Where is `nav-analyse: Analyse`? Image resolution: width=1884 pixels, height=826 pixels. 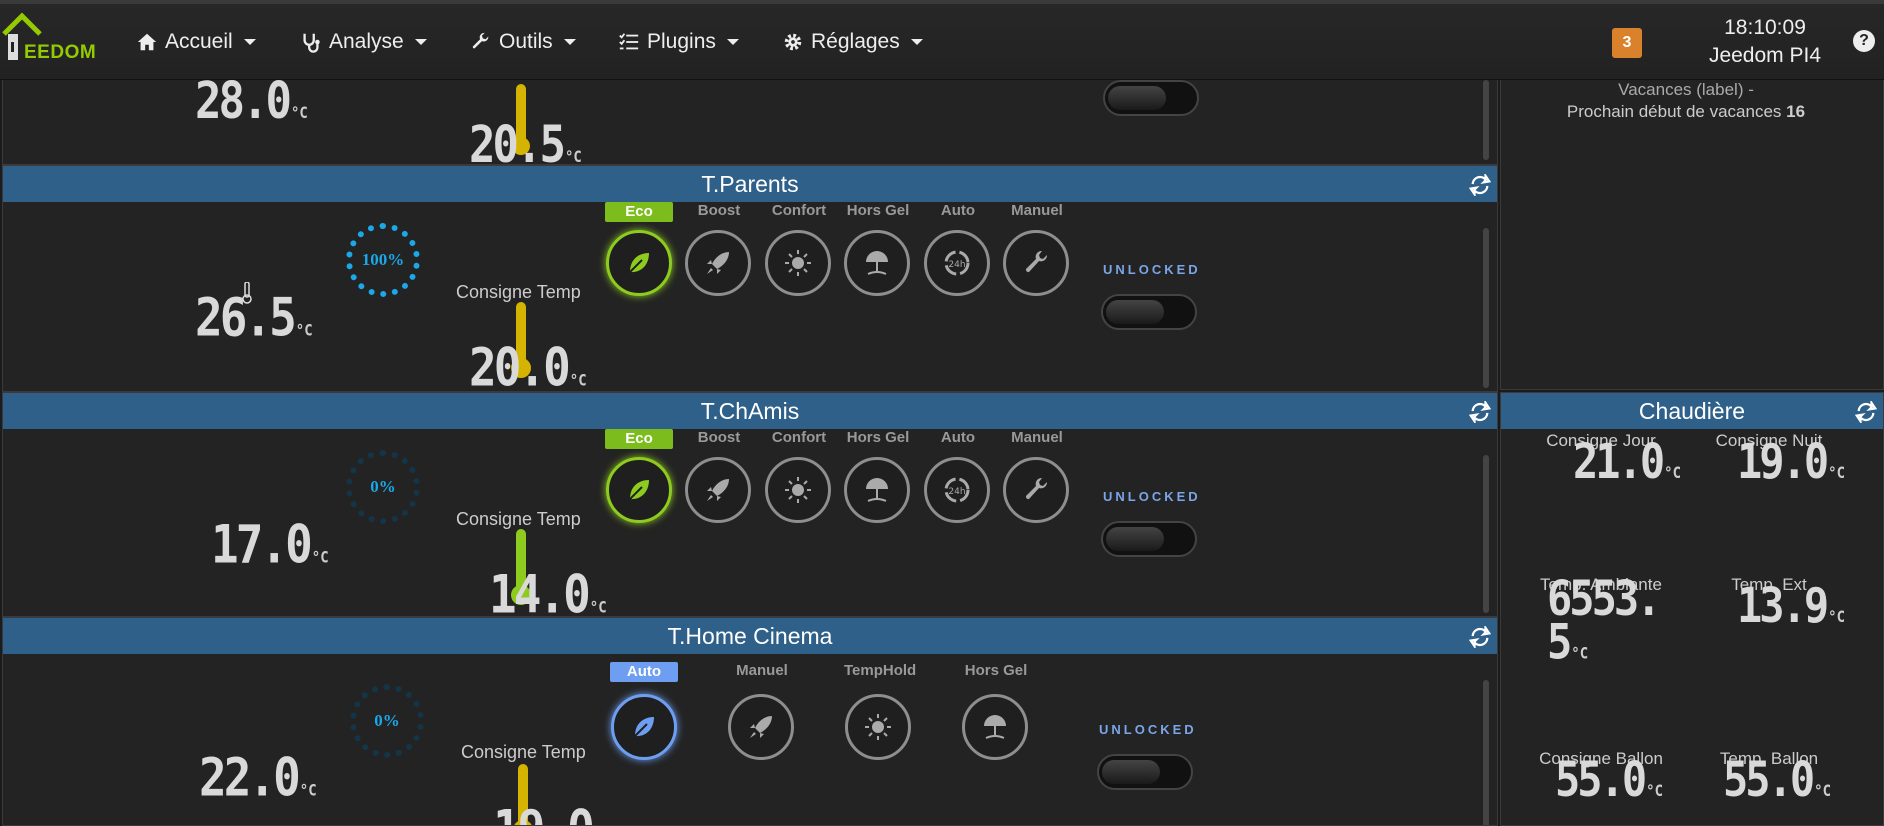 nav-analyse: Analyse is located at coordinates (363, 42).